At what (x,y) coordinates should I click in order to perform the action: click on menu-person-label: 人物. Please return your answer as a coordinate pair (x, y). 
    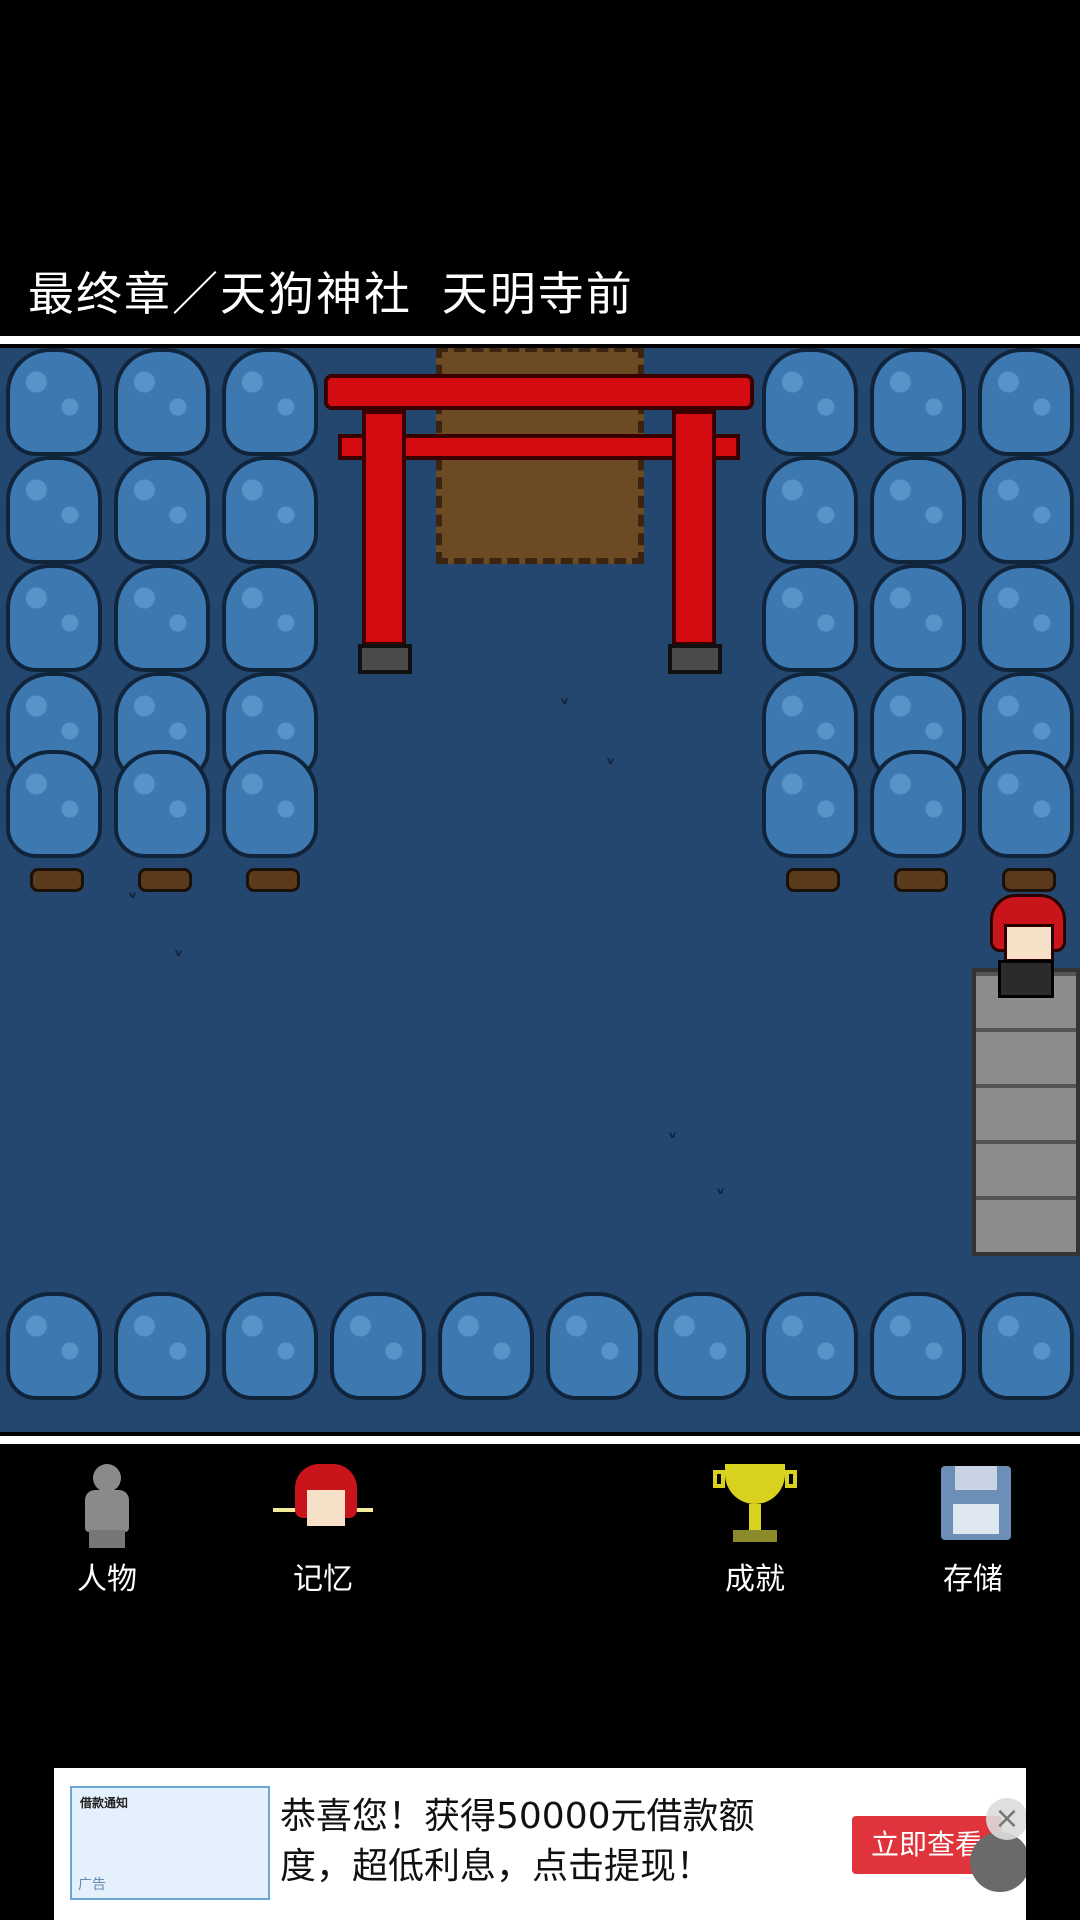
    Looking at the image, I should click on (107, 1579).